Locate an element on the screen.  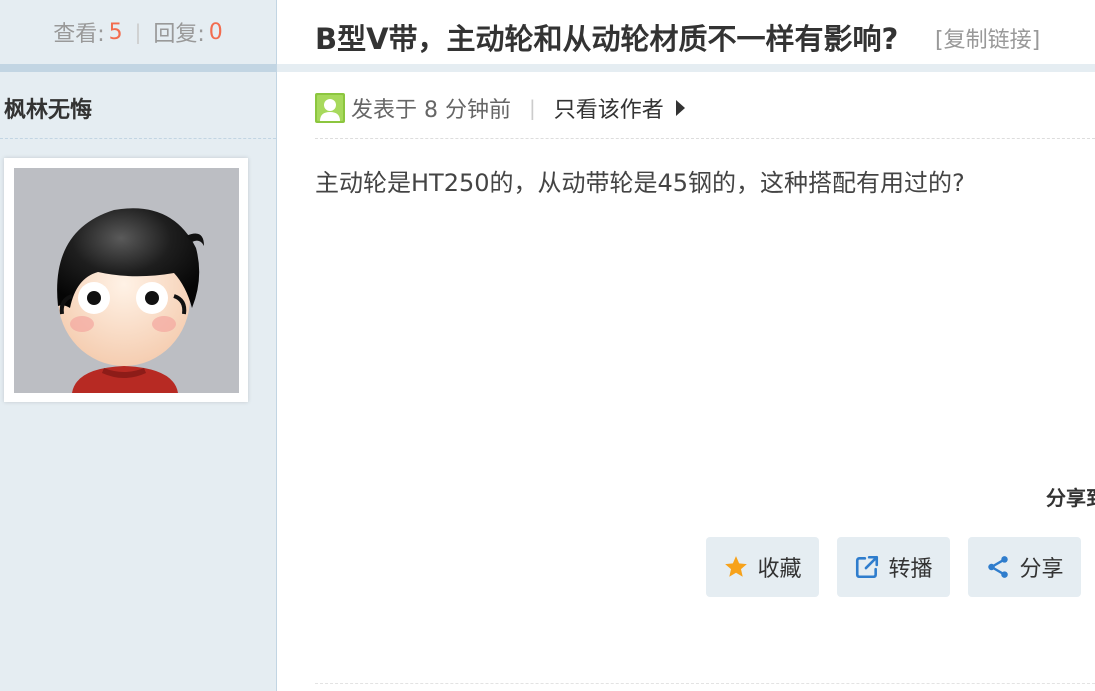
post-content: 主动轮是HT250的，从动带轮是45钢的，这种搭配有用过的? is located at coordinates (640, 183).